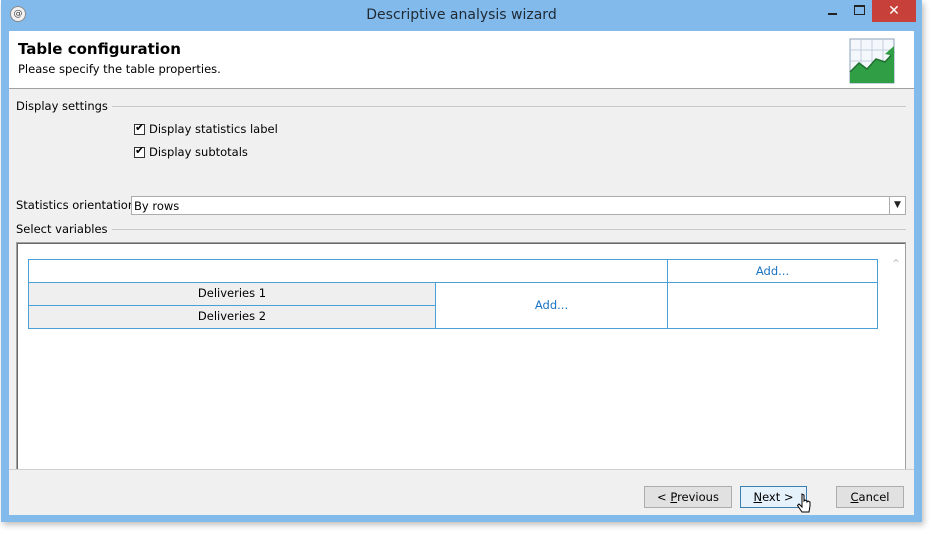  I want to click on row-variable-deliveries-1: Deliveries 1, so click(232, 294).